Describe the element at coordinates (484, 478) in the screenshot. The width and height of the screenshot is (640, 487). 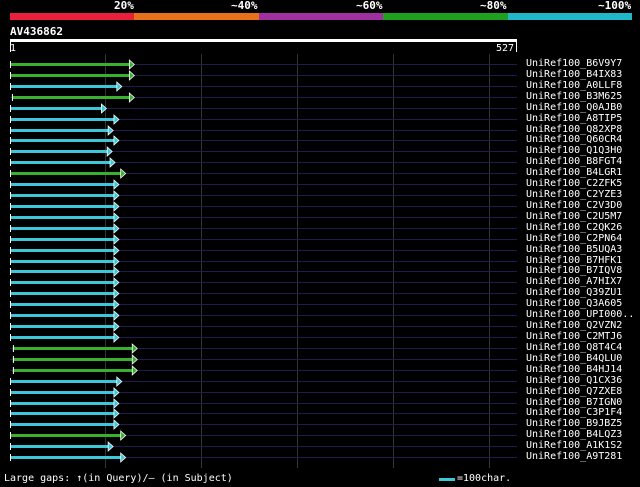
I see `scale-legend-text: =100char.` at that location.